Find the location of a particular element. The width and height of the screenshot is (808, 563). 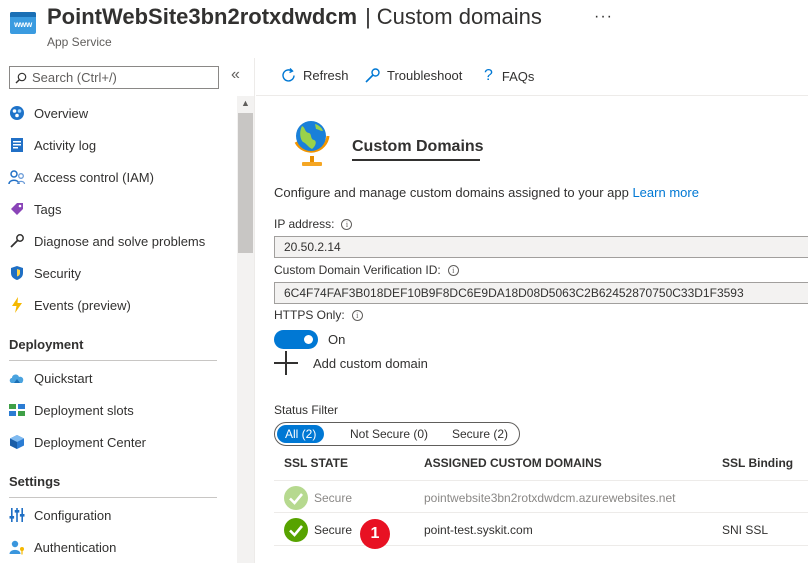

question-mark-icon: ? is located at coordinates (488, 75).